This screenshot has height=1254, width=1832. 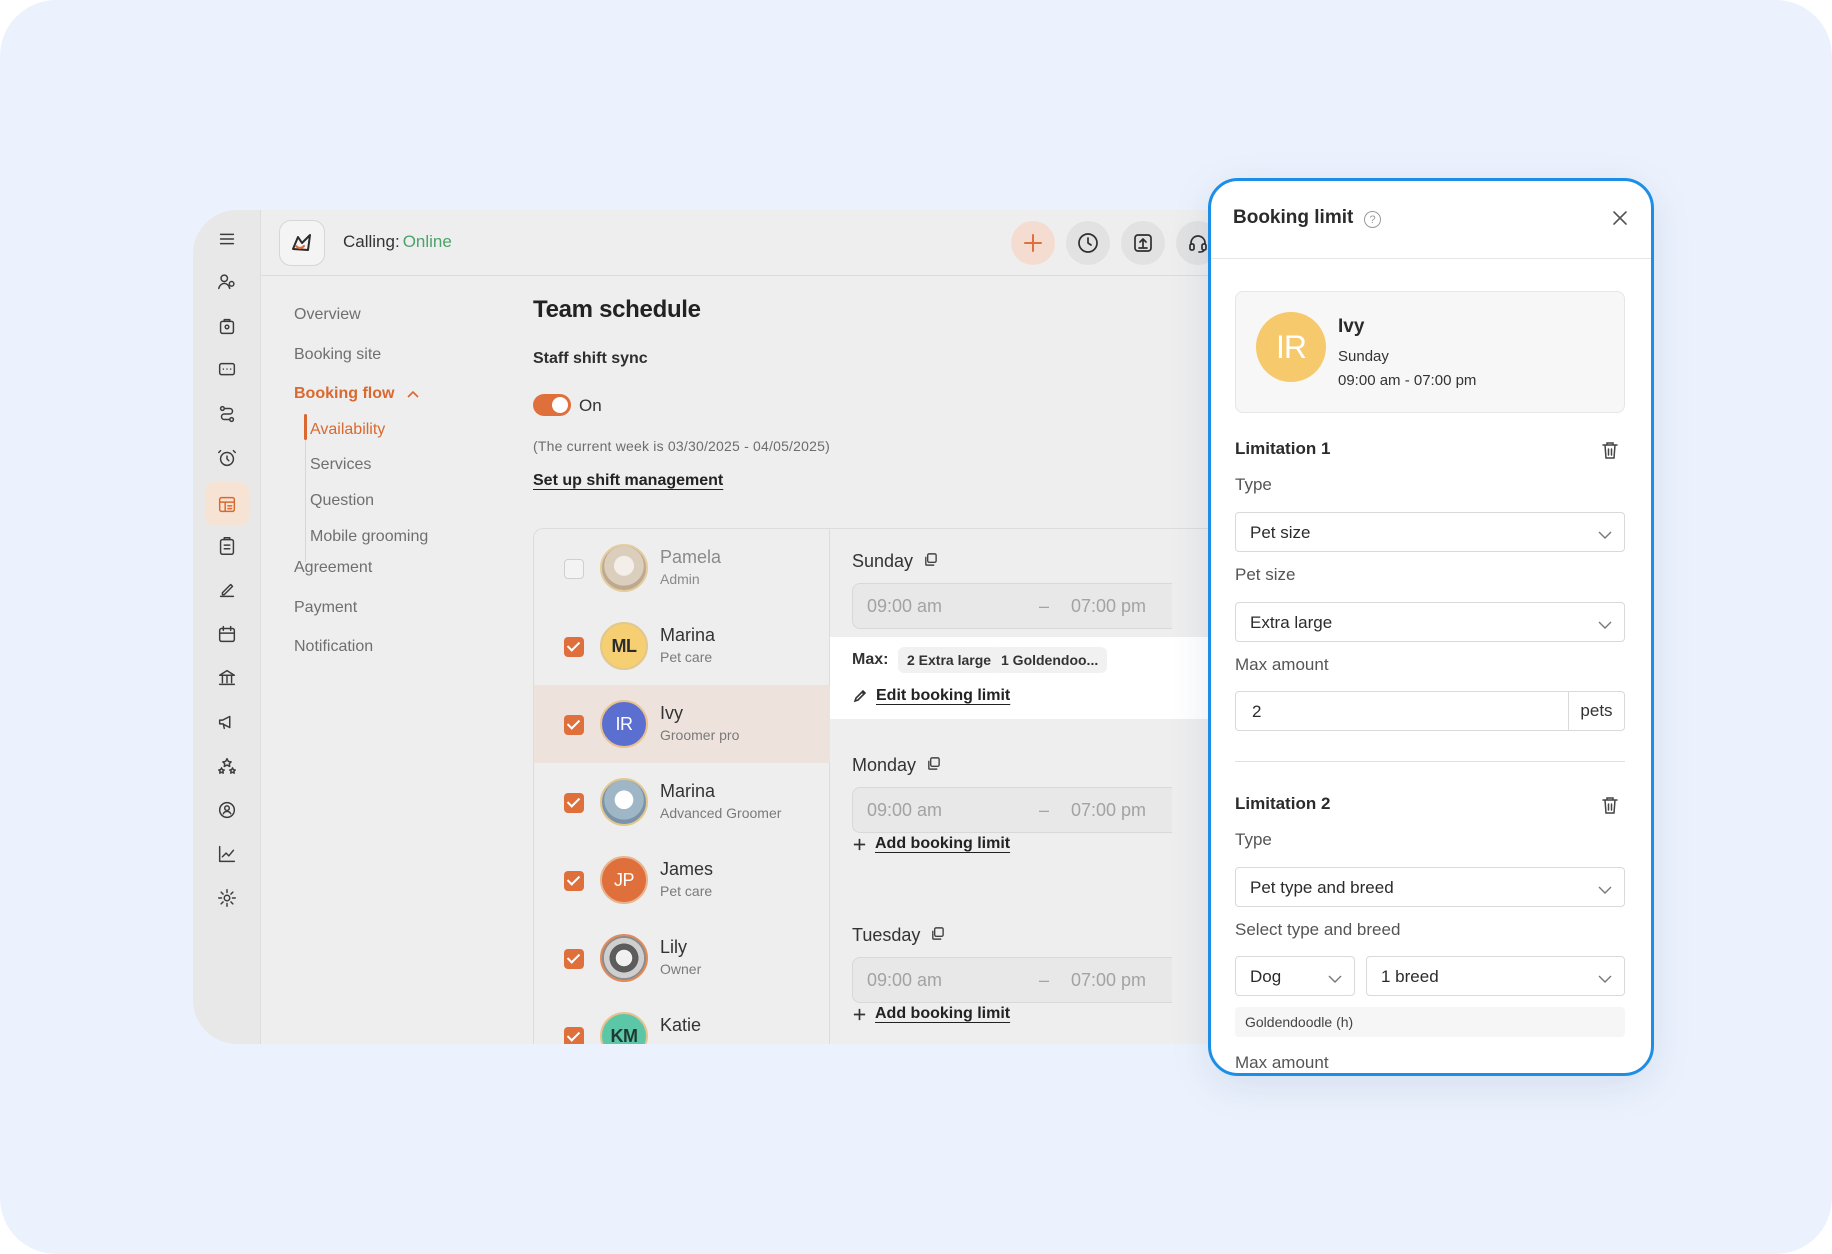 What do you see at coordinates (227, 722) in the screenshot?
I see `megaphone-icon` at bounding box center [227, 722].